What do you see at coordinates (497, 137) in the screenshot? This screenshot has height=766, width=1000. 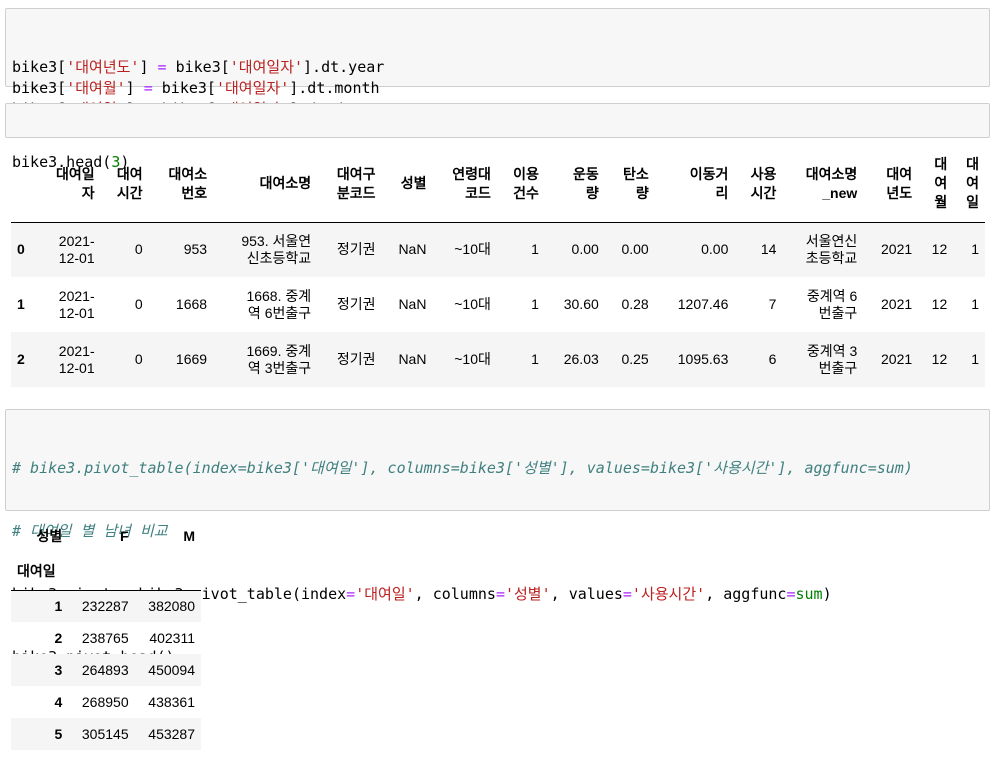 I see `code-cell-2: bike3.head(3)` at bounding box center [497, 137].